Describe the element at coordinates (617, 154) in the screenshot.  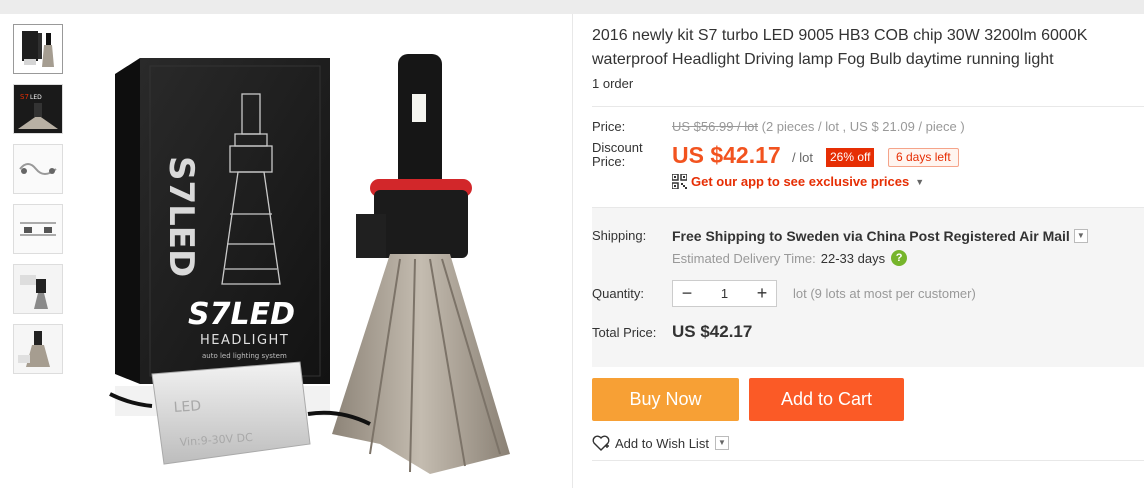
I see `discount-price-label: Discount Price:` at that location.